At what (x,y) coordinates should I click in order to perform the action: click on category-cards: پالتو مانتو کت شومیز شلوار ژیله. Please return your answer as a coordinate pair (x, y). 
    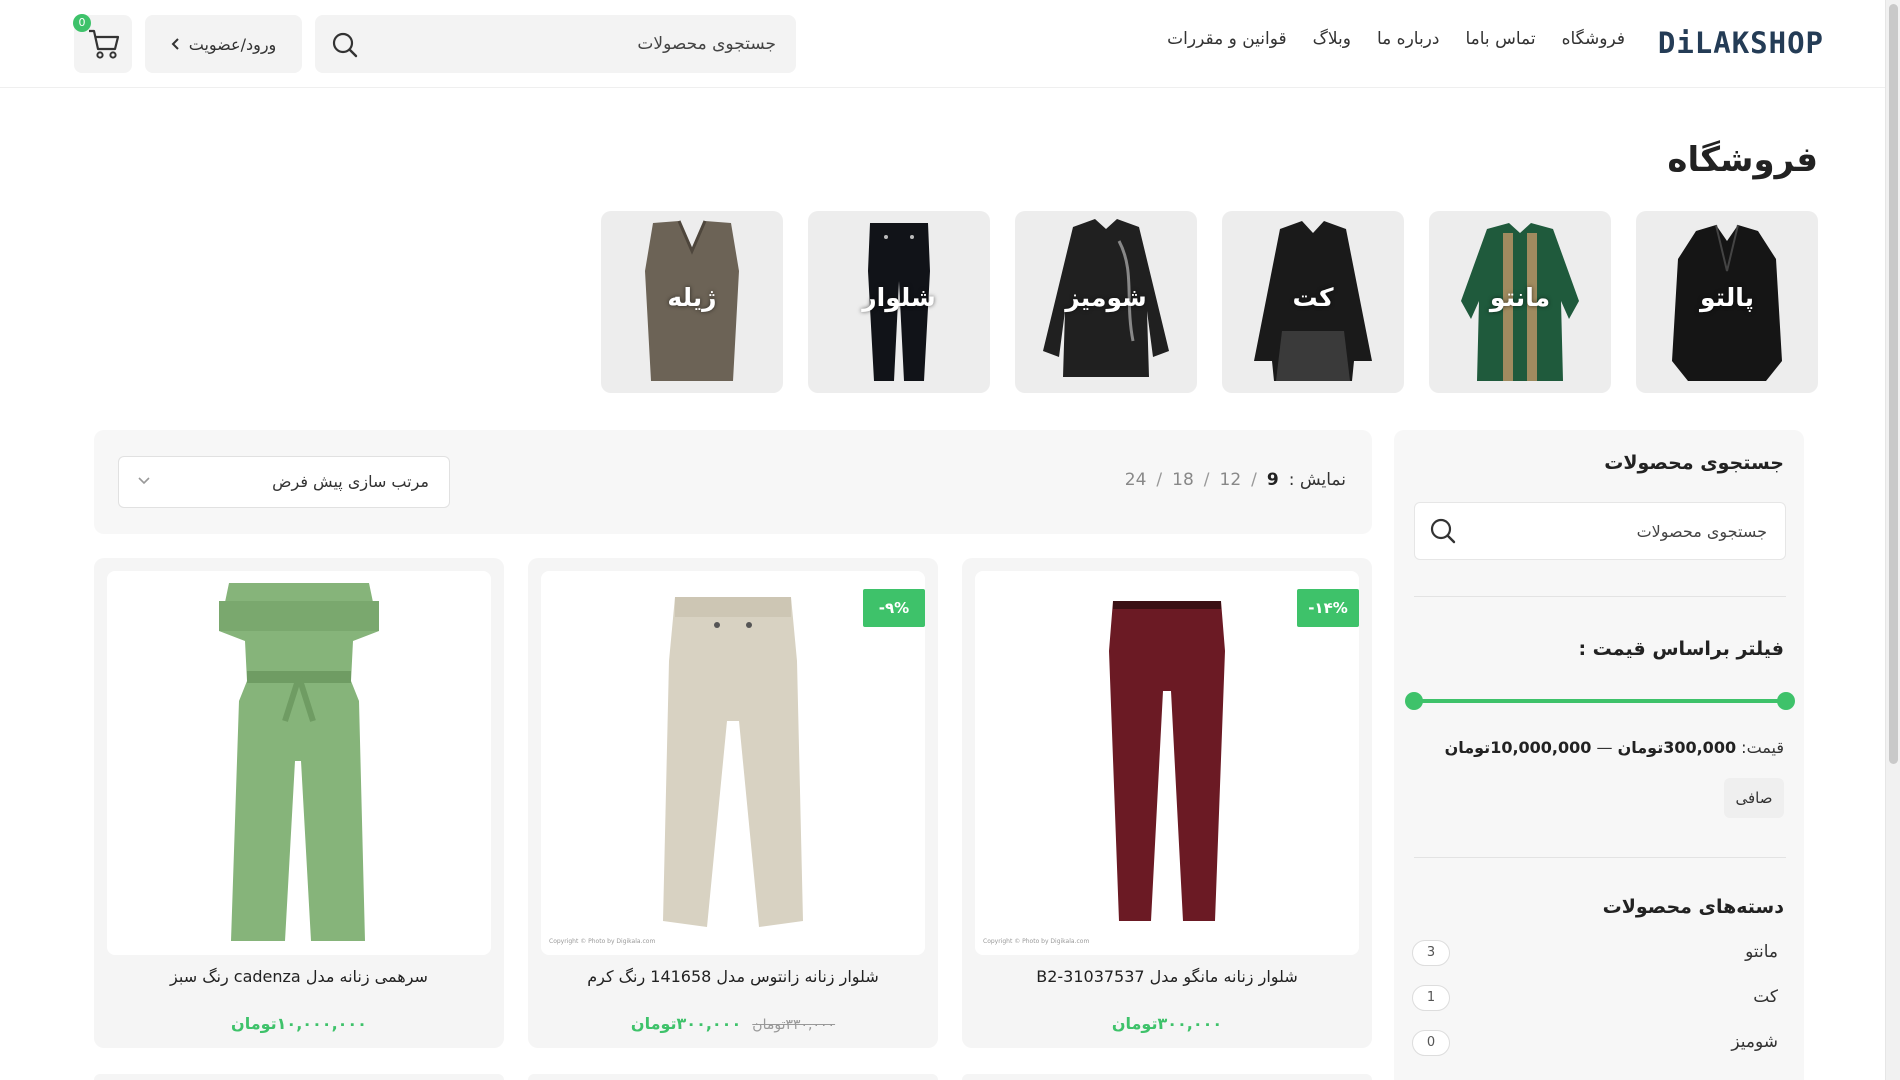
    Looking at the image, I should click on (1209, 302).